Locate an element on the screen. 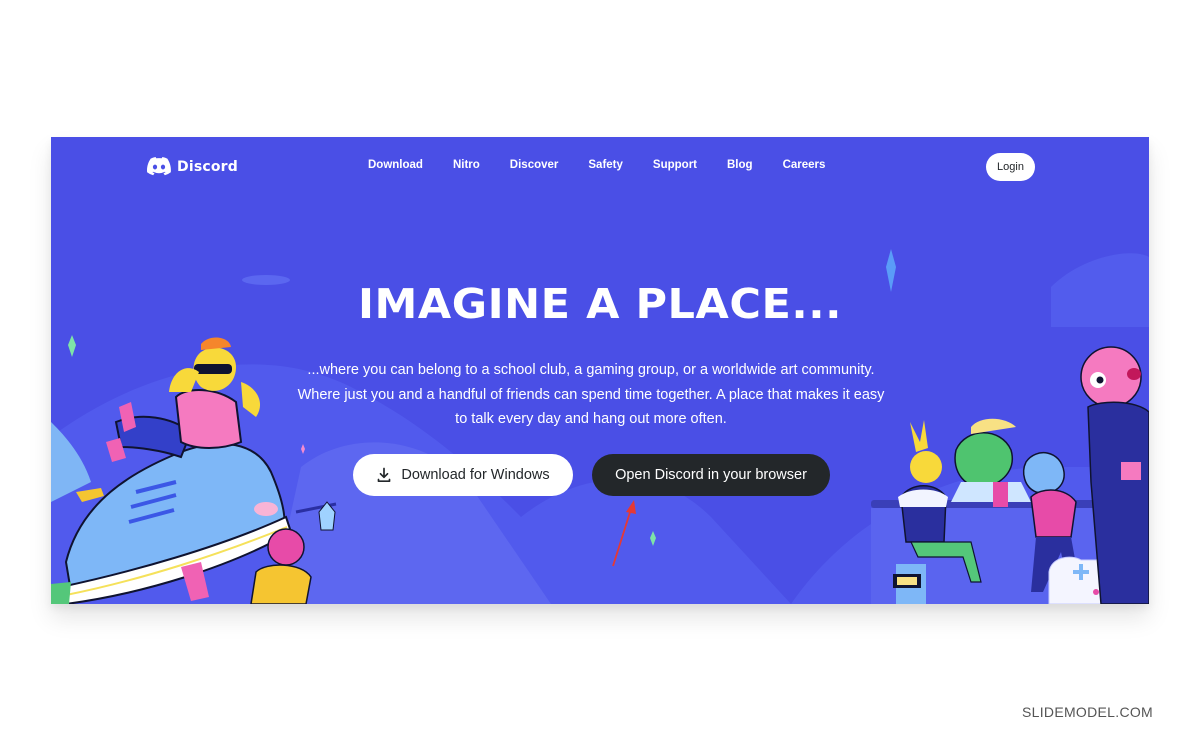 The width and height of the screenshot is (1200, 743). logo-wordmark: Discord is located at coordinates (207, 166).